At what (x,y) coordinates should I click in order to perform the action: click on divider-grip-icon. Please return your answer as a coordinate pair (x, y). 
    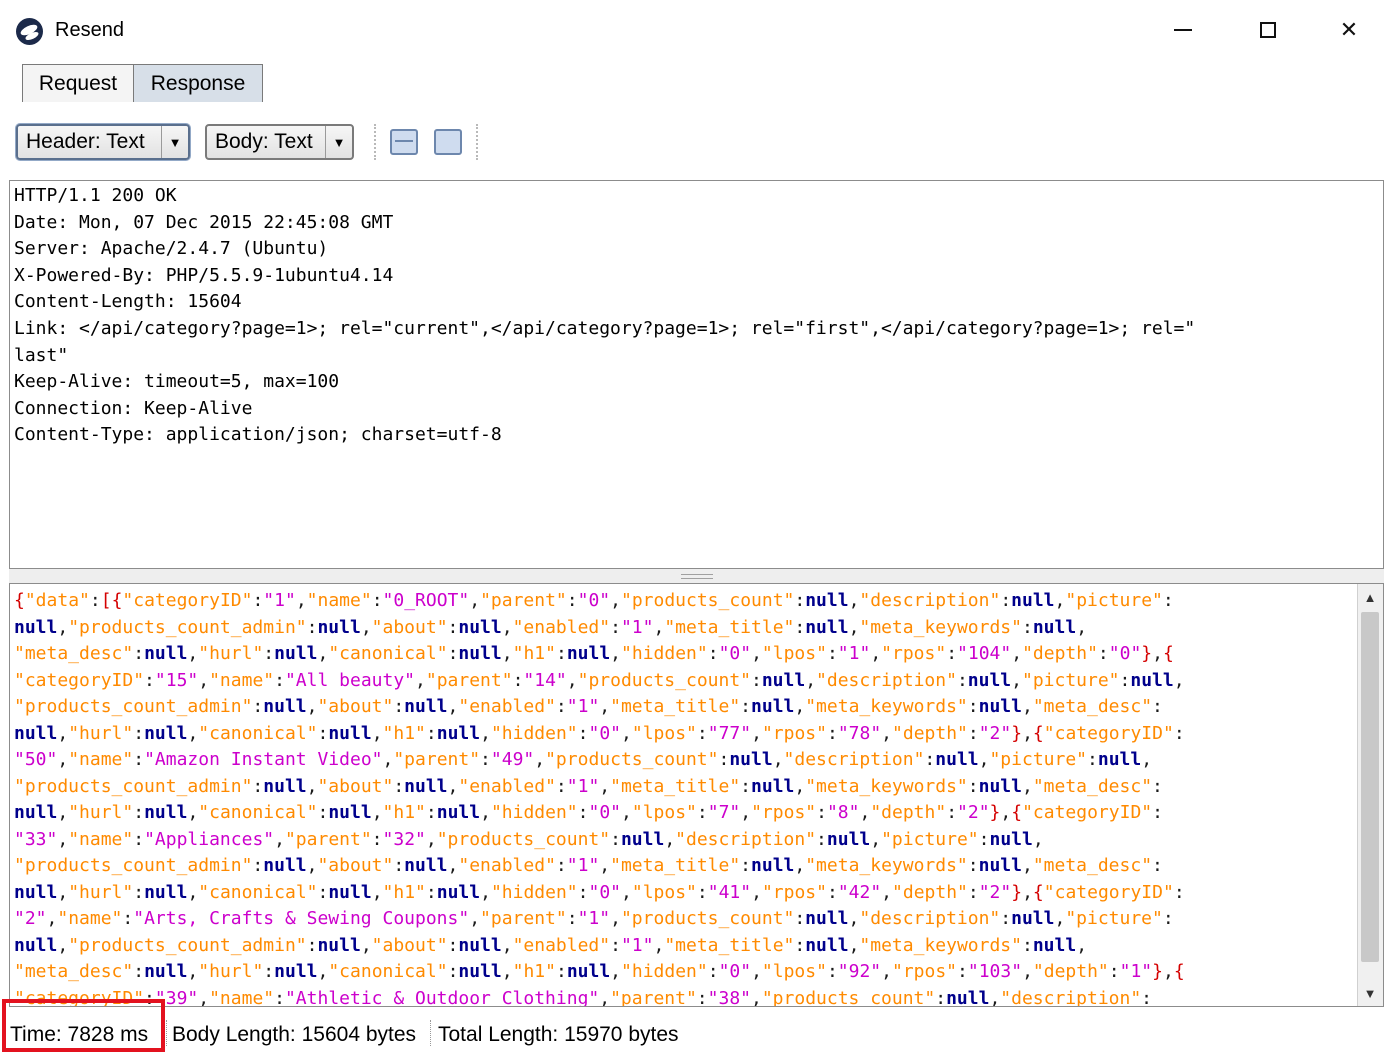
    Looking at the image, I should click on (697, 576).